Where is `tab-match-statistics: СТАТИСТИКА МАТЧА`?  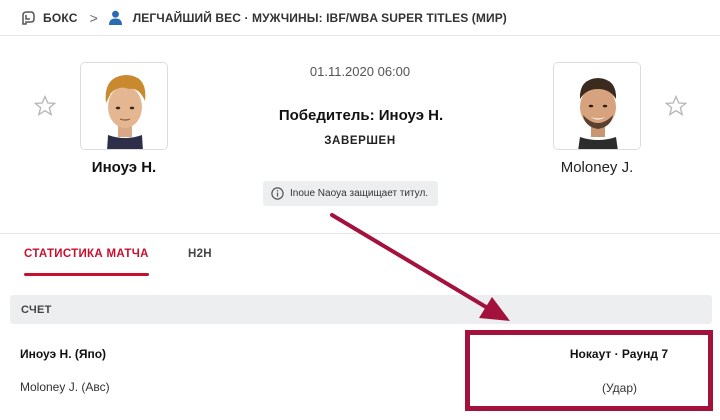
tab-match-statistics: СТАТИСТИКА МАТЧА is located at coordinates (86, 262).